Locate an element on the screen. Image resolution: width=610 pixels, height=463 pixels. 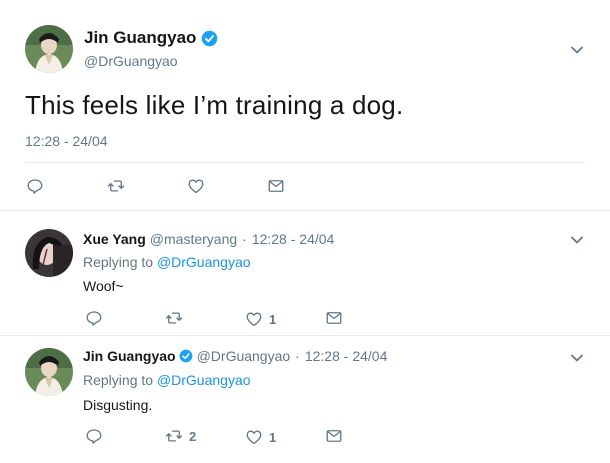
reply-header: Xue Yang @masteryang · 12:28 - 24/04 is located at coordinates (208, 239).